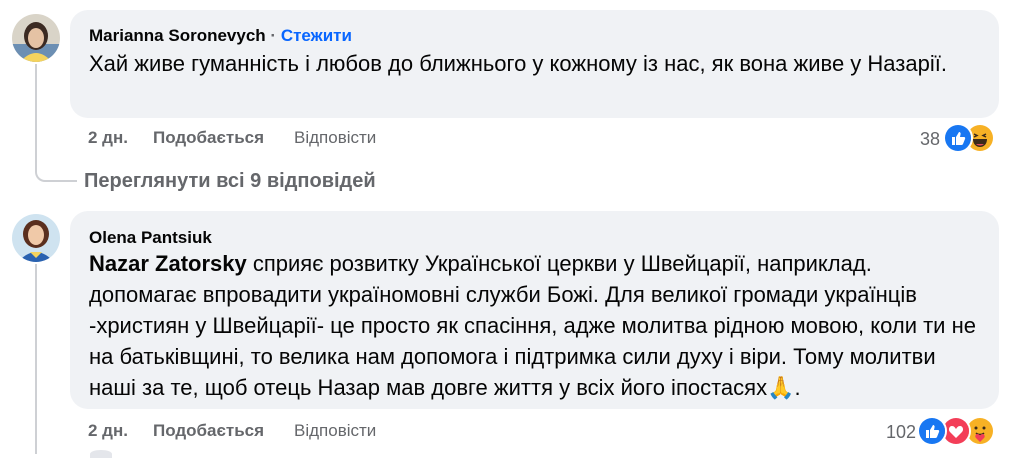 This screenshot has width=1024, height=458. What do you see at coordinates (56, 166) in the screenshot?
I see `thread-connector` at bounding box center [56, 166].